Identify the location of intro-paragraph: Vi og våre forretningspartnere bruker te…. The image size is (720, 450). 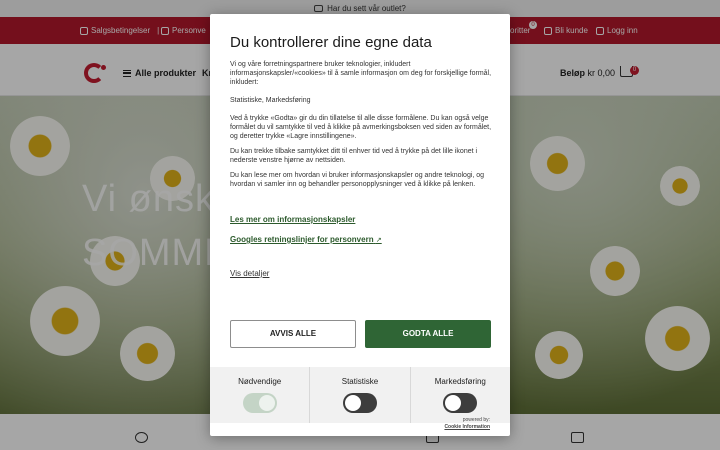
(361, 73).